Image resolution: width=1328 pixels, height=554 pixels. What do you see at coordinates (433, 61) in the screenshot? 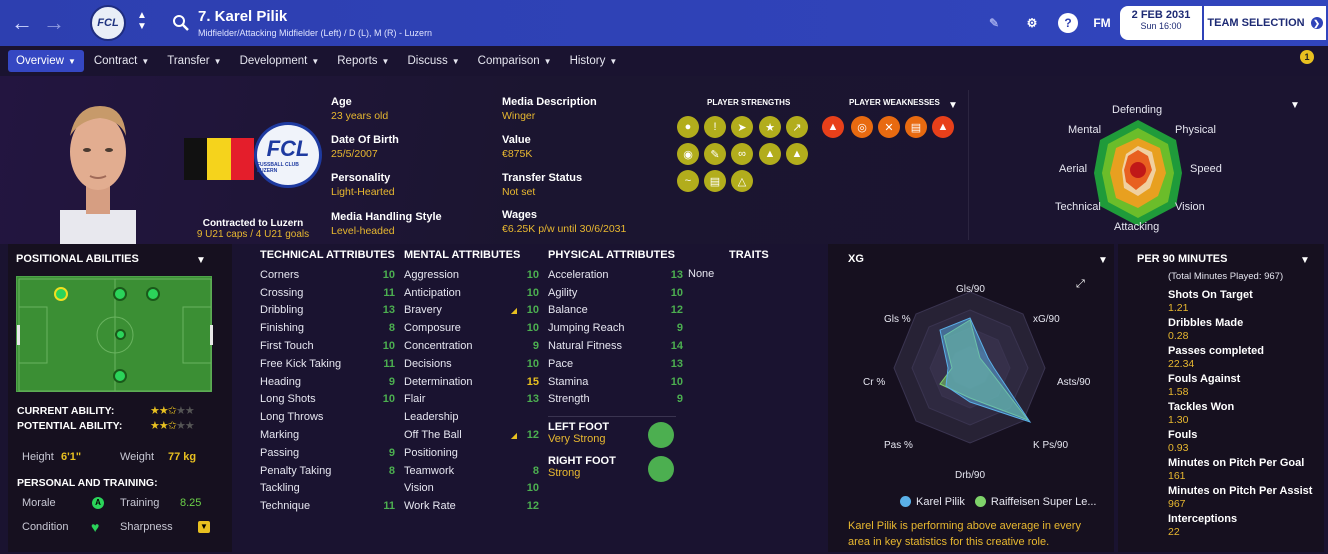
I see `tab-discuss: Discuss ▼` at bounding box center [433, 61].